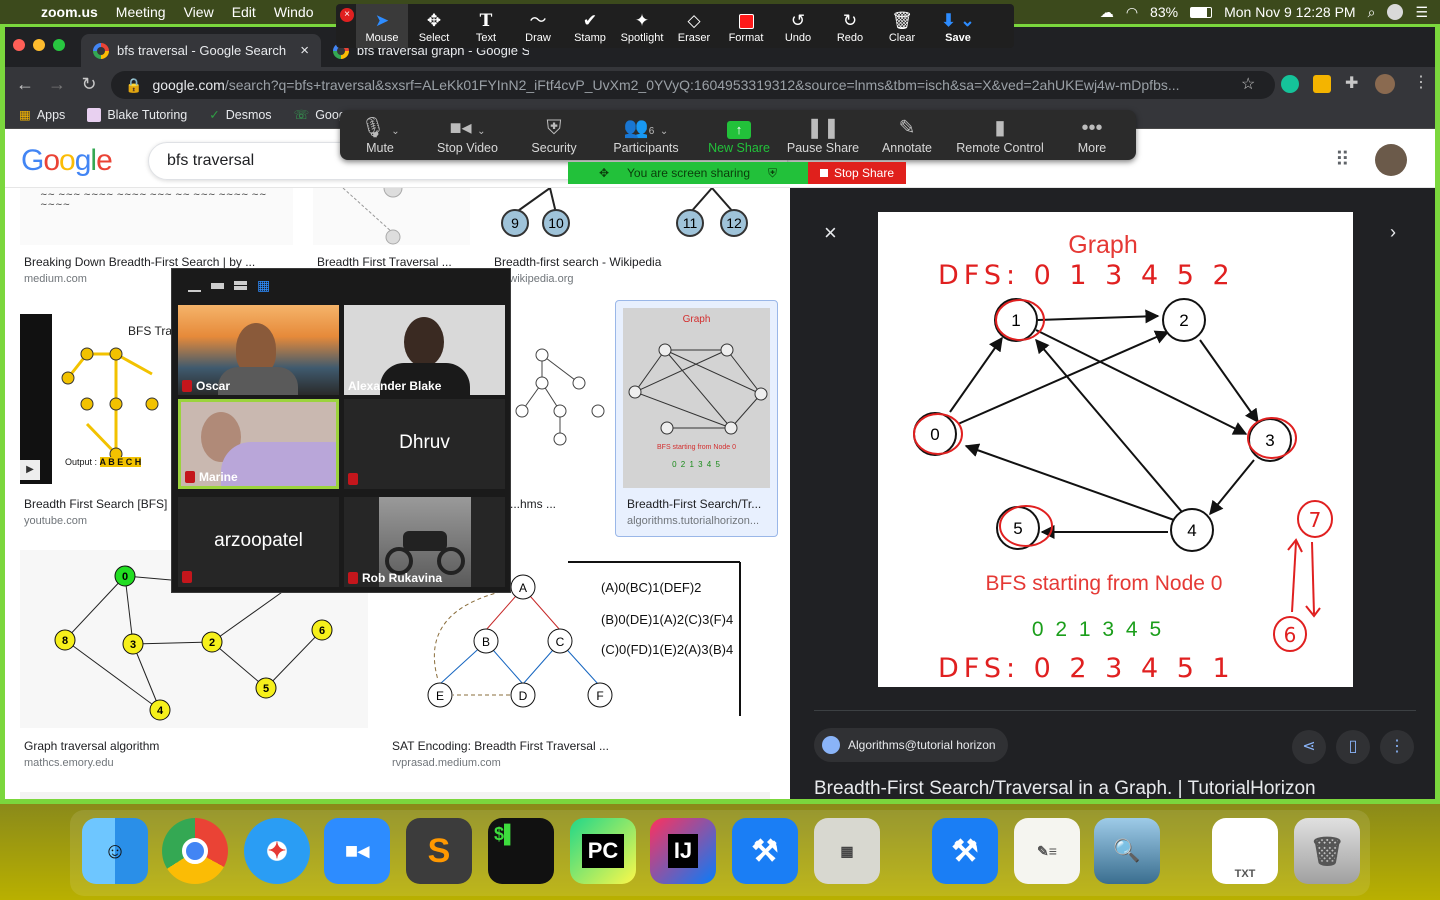  Describe the element at coordinates (194, 746) in the screenshot. I see `result-title: Graph traversal algorithm` at that location.